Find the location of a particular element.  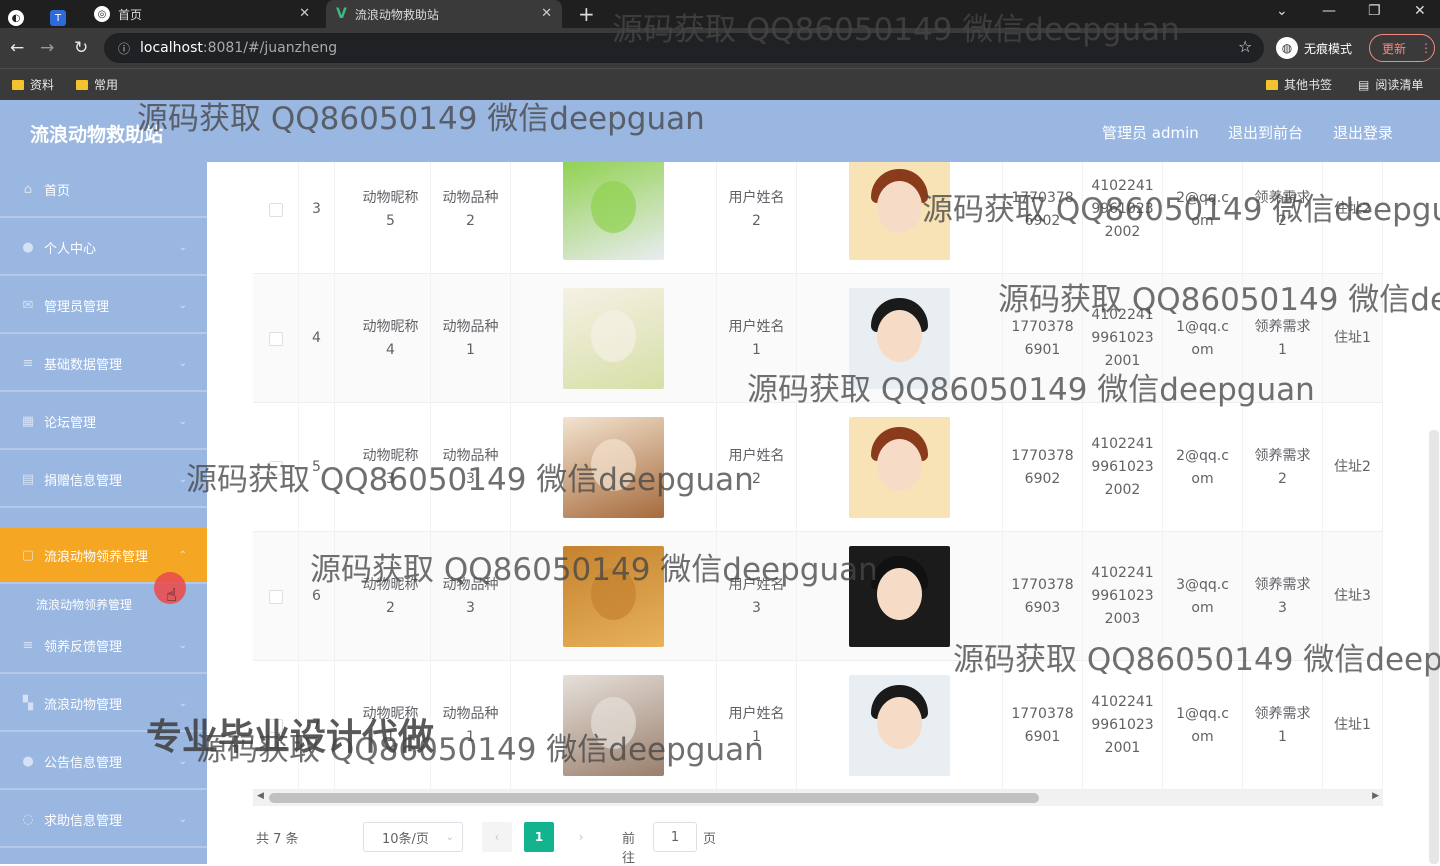

close-window-button: ✕ is located at coordinates (1420, 11).